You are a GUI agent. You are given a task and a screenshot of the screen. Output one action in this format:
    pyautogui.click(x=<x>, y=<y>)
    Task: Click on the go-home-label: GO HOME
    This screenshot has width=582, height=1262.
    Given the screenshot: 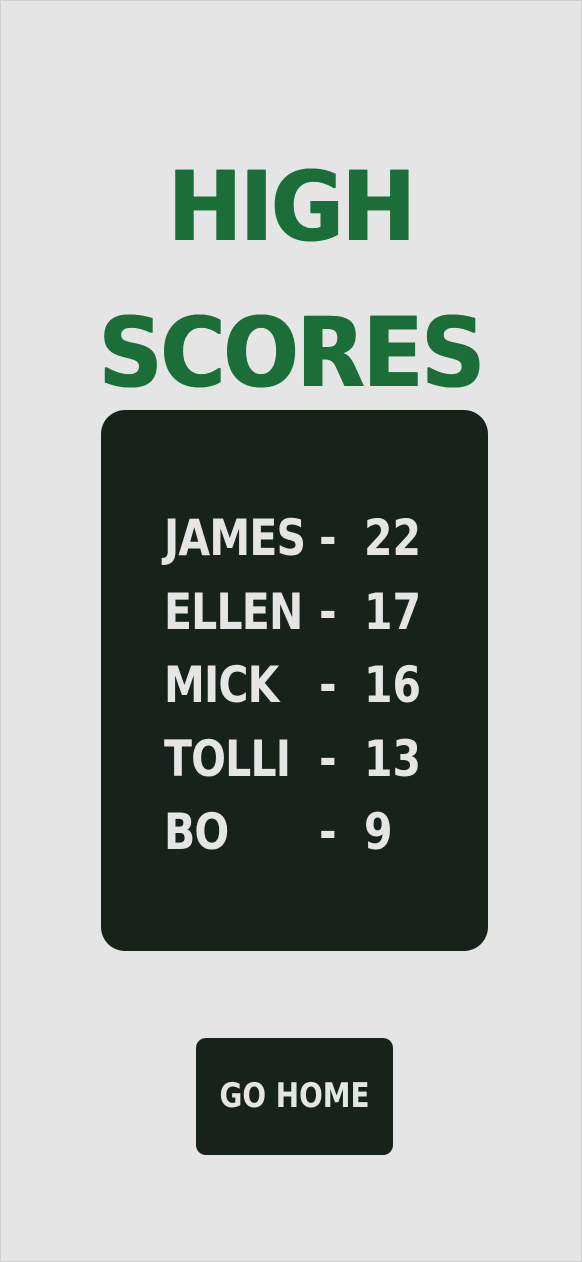 What is the action you would take?
    pyautogui.click(x=294, y=1096)
    